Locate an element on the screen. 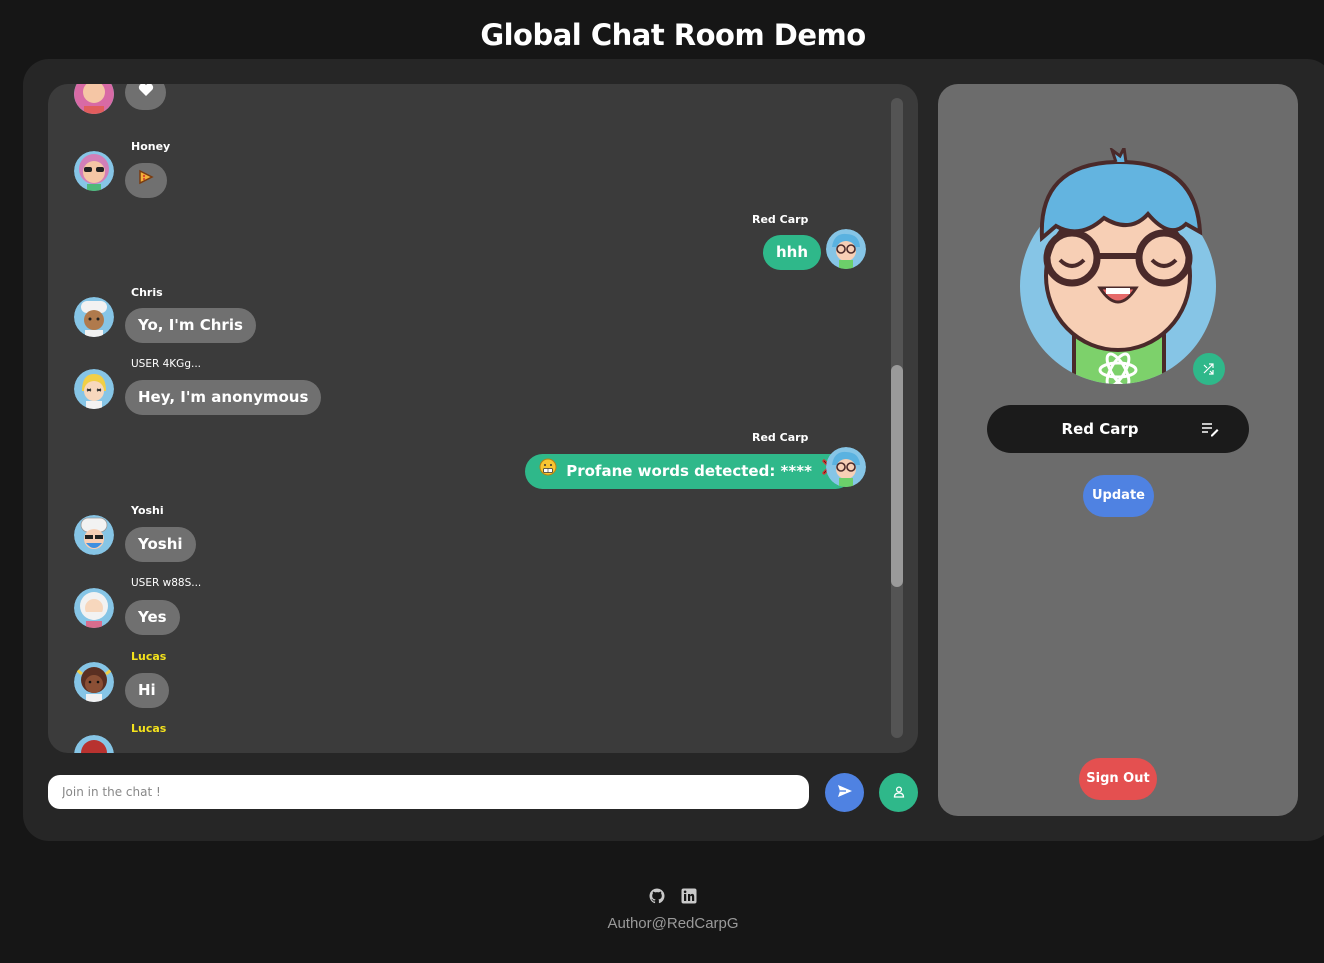  shuffle-icon is located at coordinates (1209, 369).